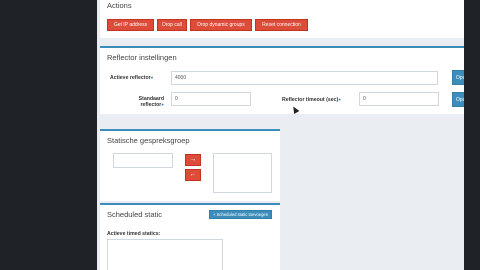 The width and height of the screenshot is (480, 270). I want to click on drop-dynamic-groups-button: Drop dynamic groups, so click(221, 25).